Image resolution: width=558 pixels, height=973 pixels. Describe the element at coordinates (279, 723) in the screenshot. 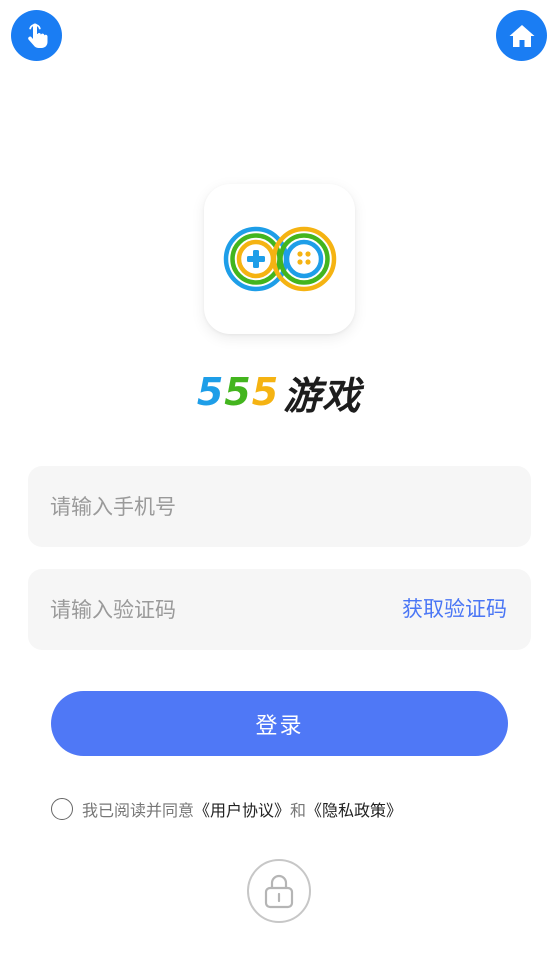

I see `login-button: 登录` at that location.